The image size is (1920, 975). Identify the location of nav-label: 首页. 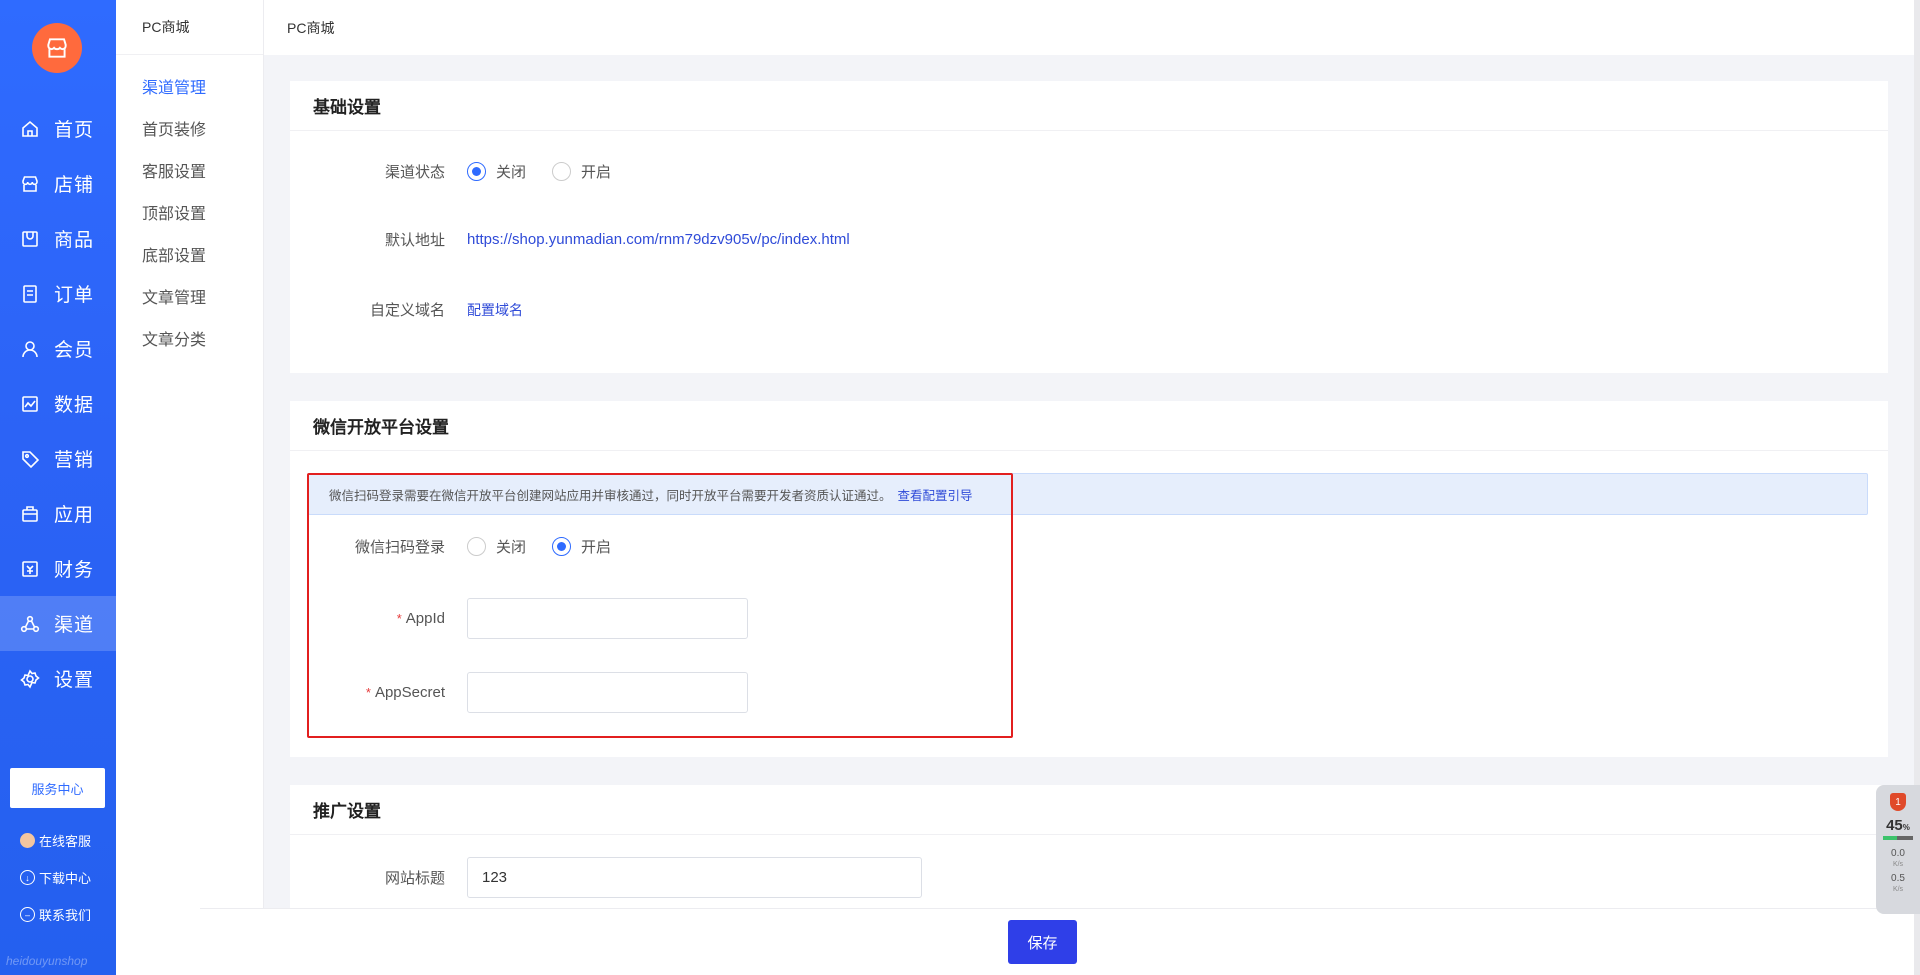
(74, 130).